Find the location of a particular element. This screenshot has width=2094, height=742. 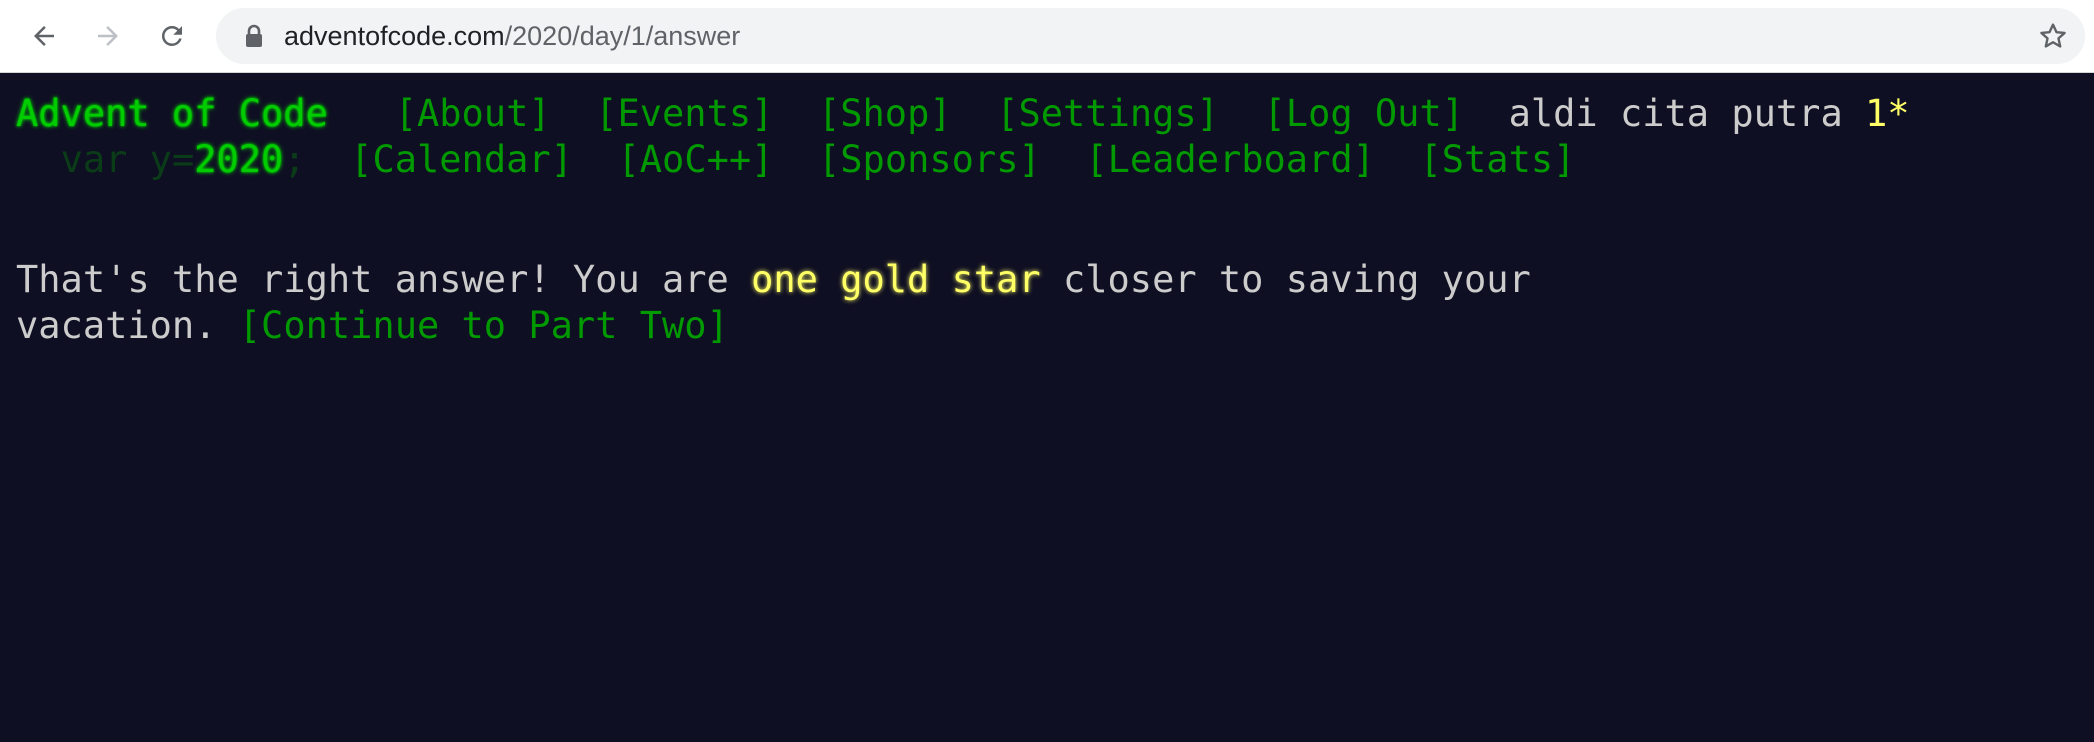

nav-aocplusplus-link: [AoC++] is located at coordinates (696, 159).